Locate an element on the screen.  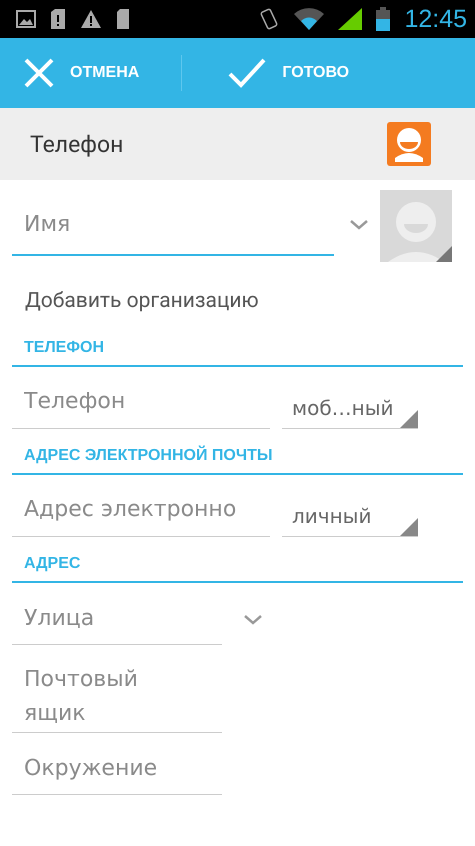
section-header: ТЕЛЕФОН is located at coordinates (237, 344).